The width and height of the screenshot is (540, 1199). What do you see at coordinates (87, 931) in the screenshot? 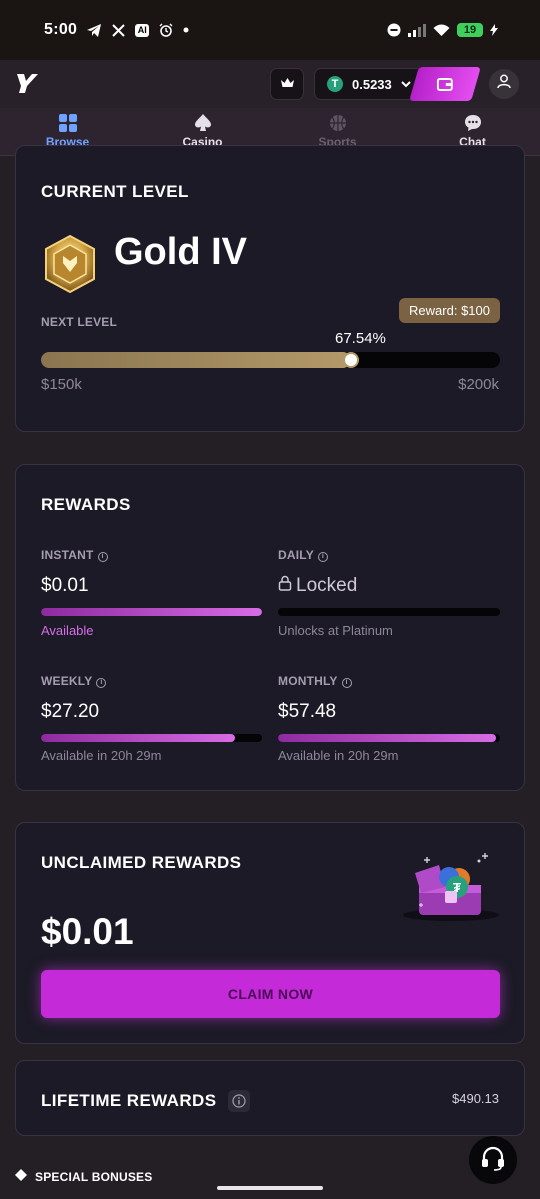
I see `unclaimed-amount: $0.01` at bounding box center [87, 931].